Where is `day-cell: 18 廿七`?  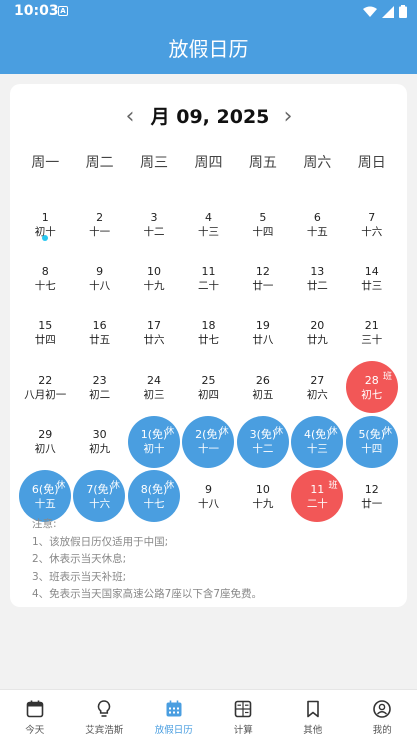
day-cell: 18 廿七 is located at coordinates (208, 333).